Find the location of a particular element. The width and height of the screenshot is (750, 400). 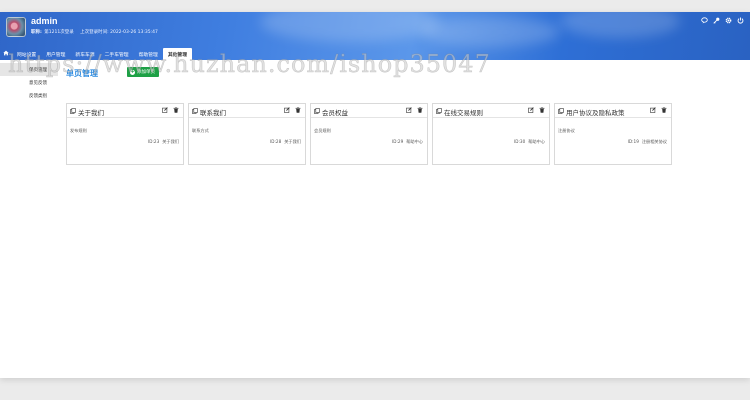

add-page-button: + 添加单页 is located at coordinates (143, 72).